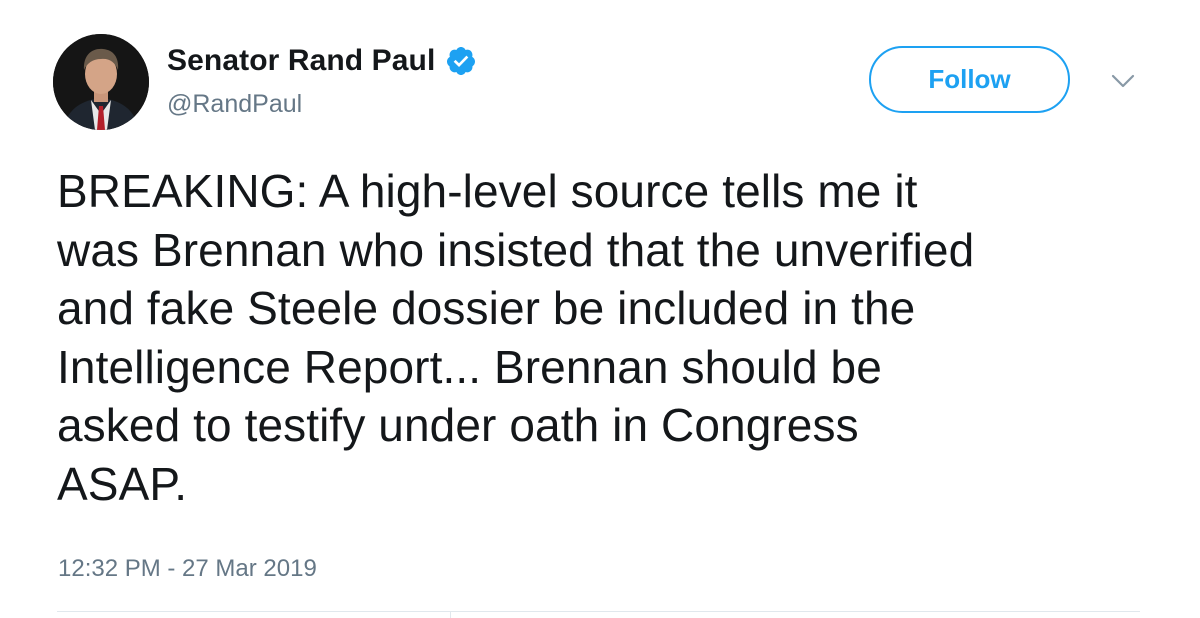 Image resolution: width=1200 pixels, height=618 pixels. Describe the element at coordinates (469, 366) in the screenshot. I see `tweet-text-line: Intelligence Report... Brennan should be` at that location.